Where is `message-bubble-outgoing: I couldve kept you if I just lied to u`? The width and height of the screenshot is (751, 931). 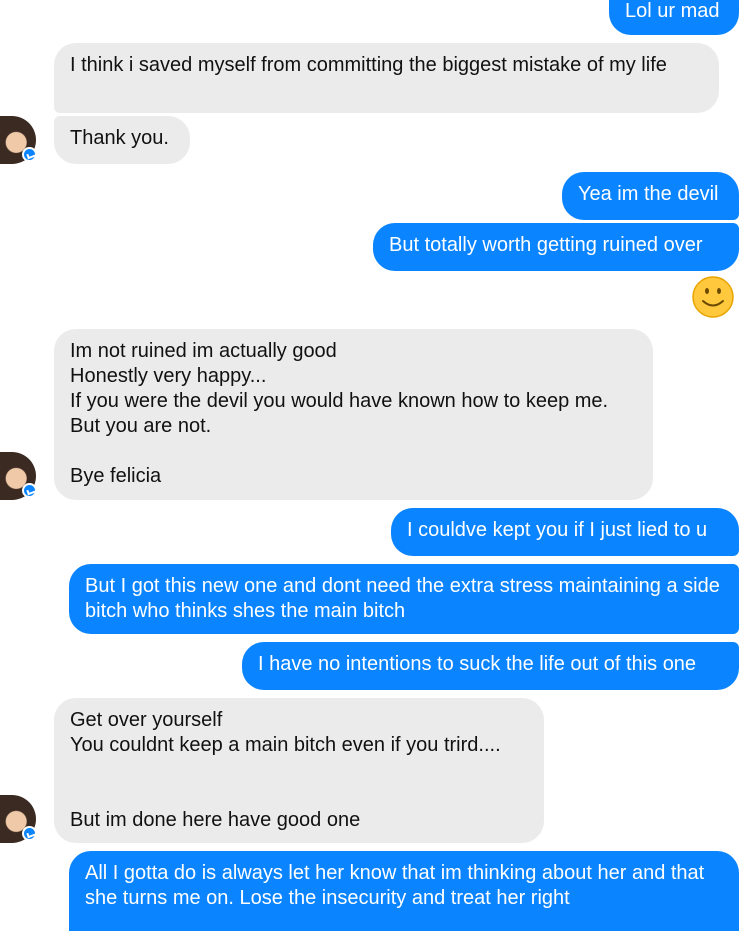 message-bubble-outgoing: I couldve kept you if I just lied to u is located at coordinates (565, 532).